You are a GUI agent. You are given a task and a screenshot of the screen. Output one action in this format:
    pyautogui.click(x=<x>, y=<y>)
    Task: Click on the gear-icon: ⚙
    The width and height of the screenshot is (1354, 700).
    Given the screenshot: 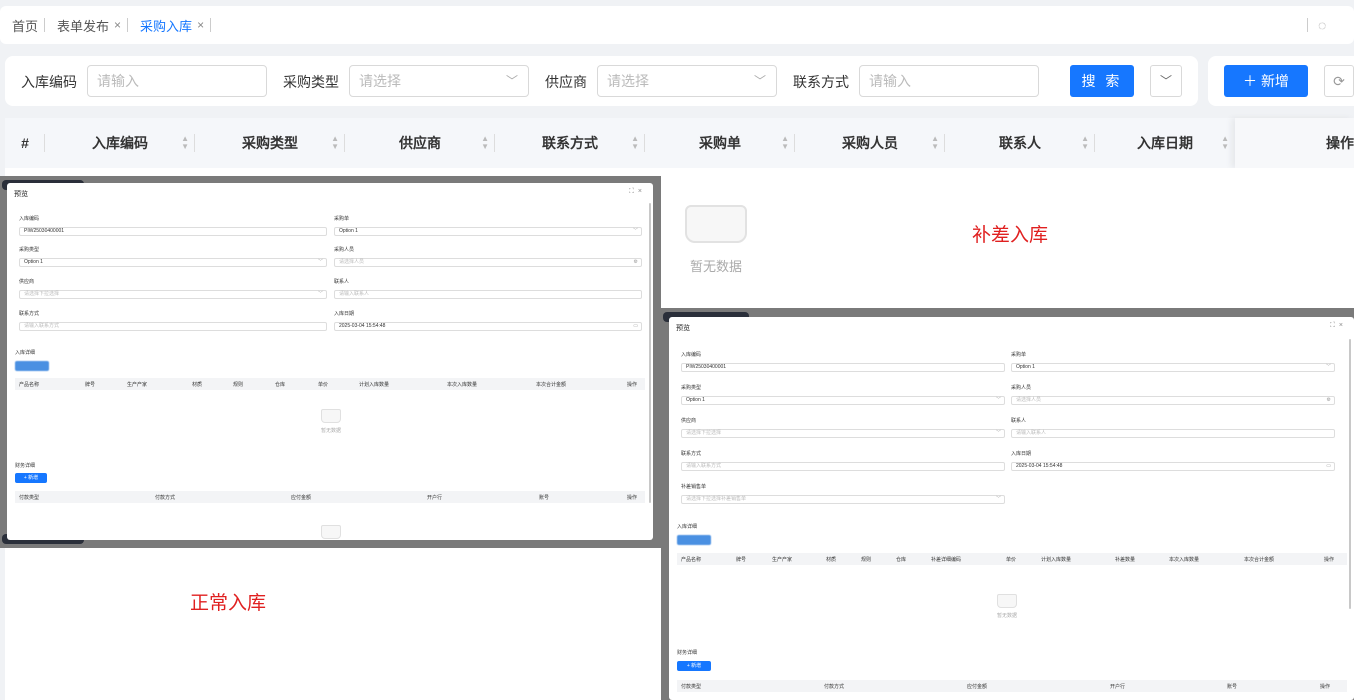 What is the action you would take?
    pyautogui.click(x=1328, y=400)
    